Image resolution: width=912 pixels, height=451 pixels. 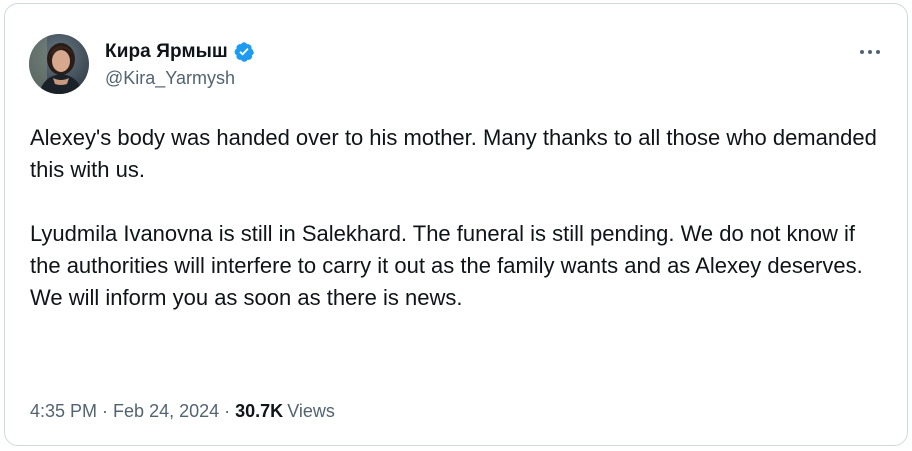 I want to click on views-label: Views, so click(x=311, y=411).